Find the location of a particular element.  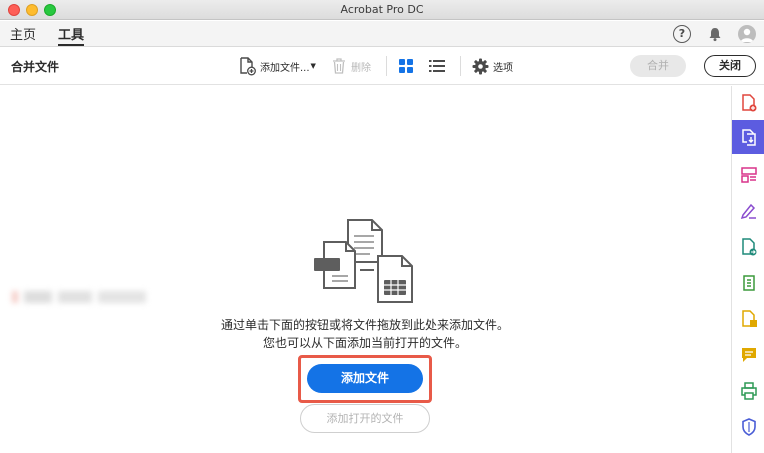

edit-pdf-icon is located at coordinates (749, 318).